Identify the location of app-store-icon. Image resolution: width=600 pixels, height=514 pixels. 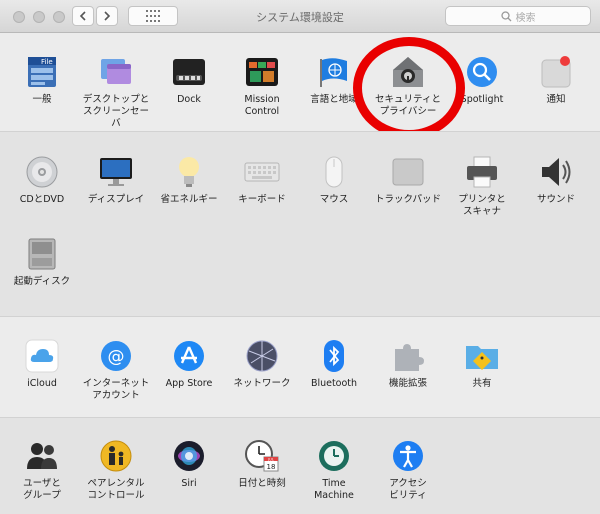
(189, 356).